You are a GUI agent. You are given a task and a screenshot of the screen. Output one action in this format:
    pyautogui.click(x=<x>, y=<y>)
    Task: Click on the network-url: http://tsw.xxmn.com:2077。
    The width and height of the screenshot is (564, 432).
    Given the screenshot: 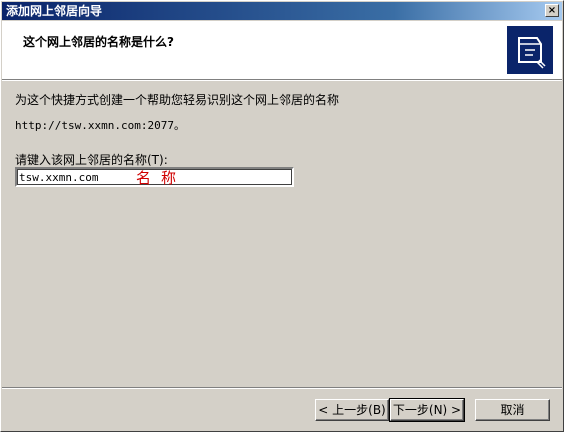 What is the action you would take?
    pyautogui.click(x=100, y=125)
    